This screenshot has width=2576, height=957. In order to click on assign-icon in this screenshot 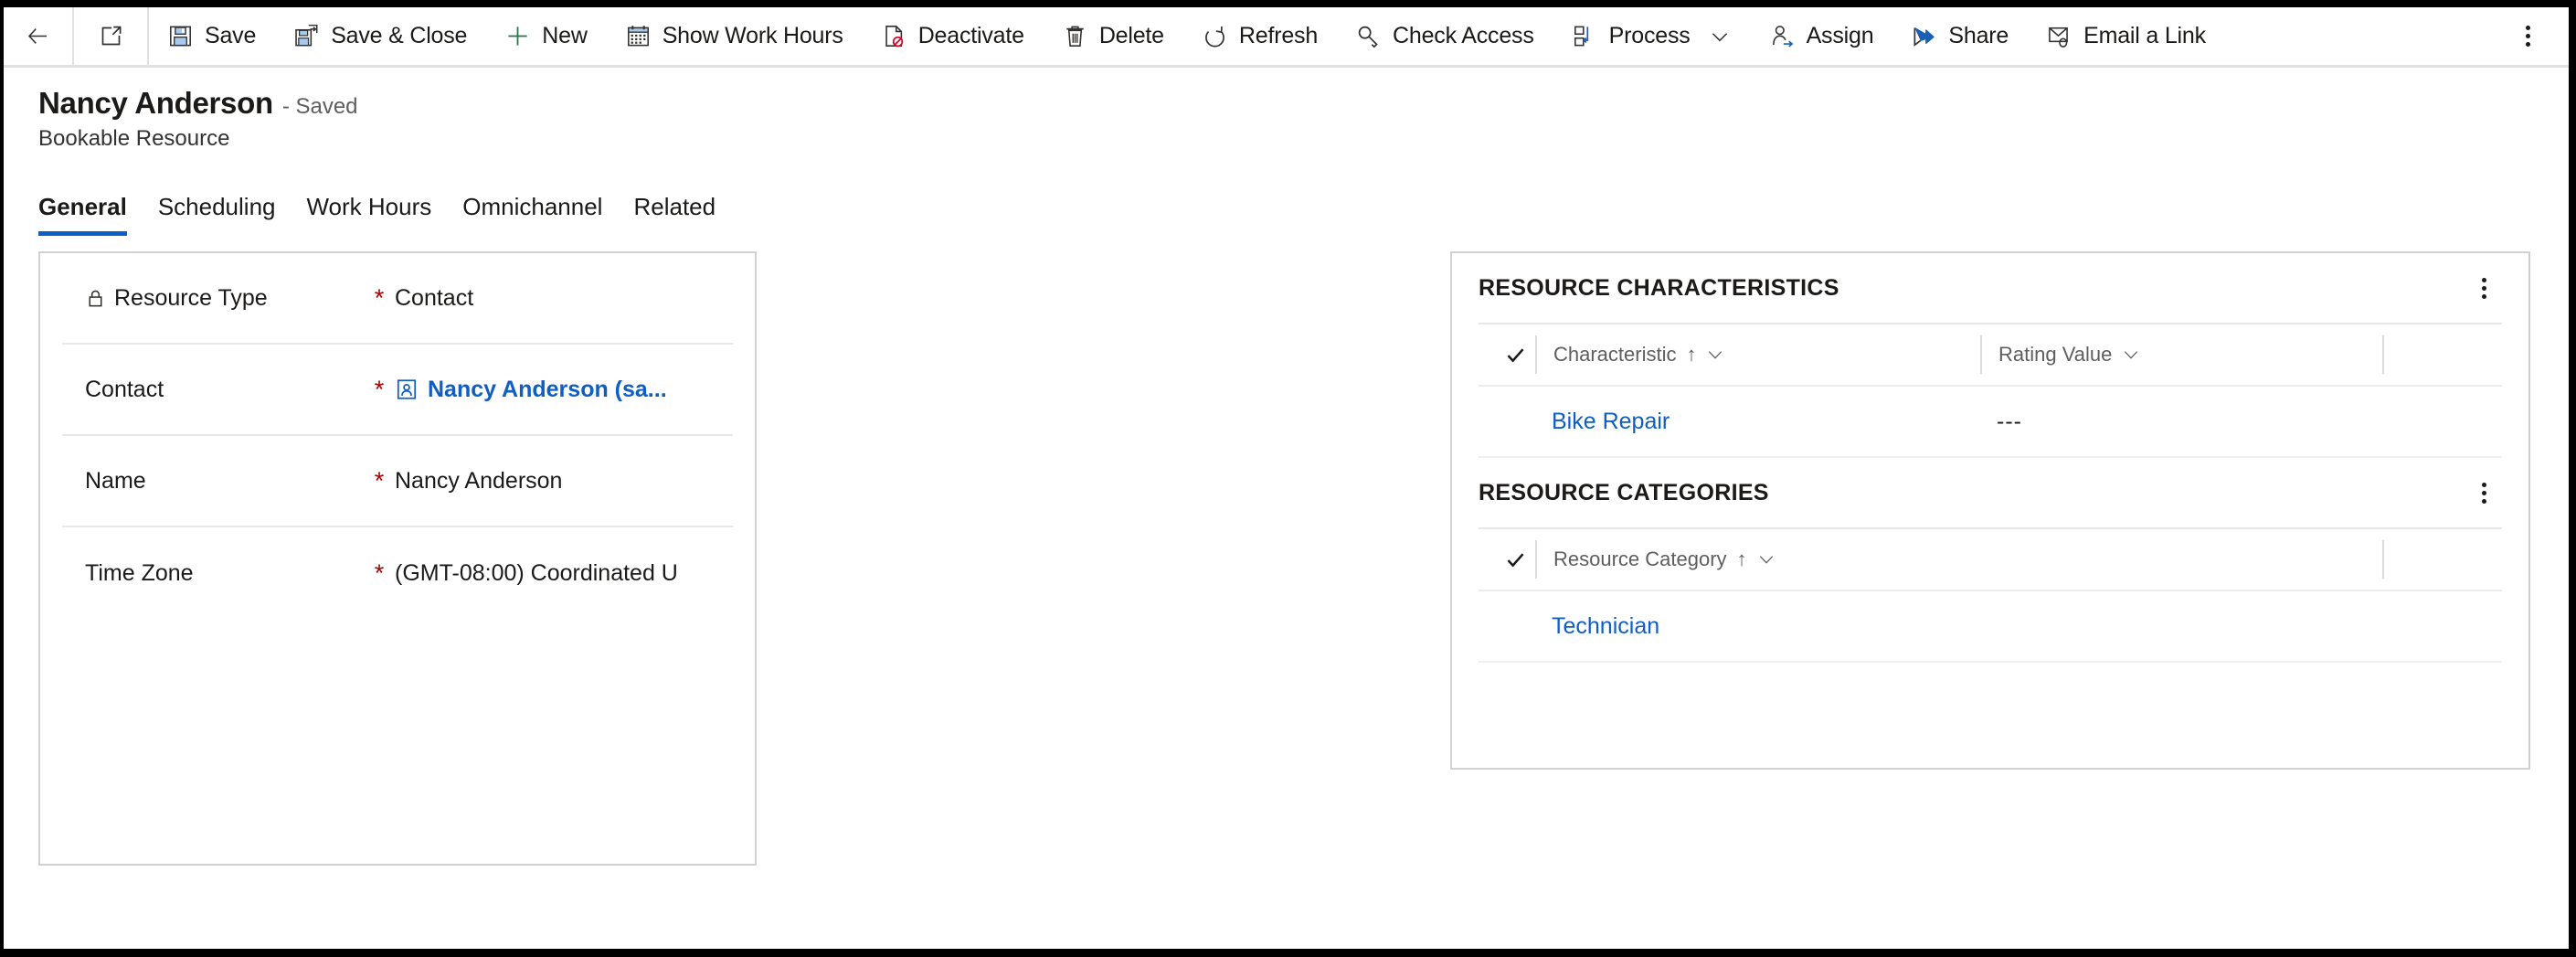, I will do `click(1782, 37)`.